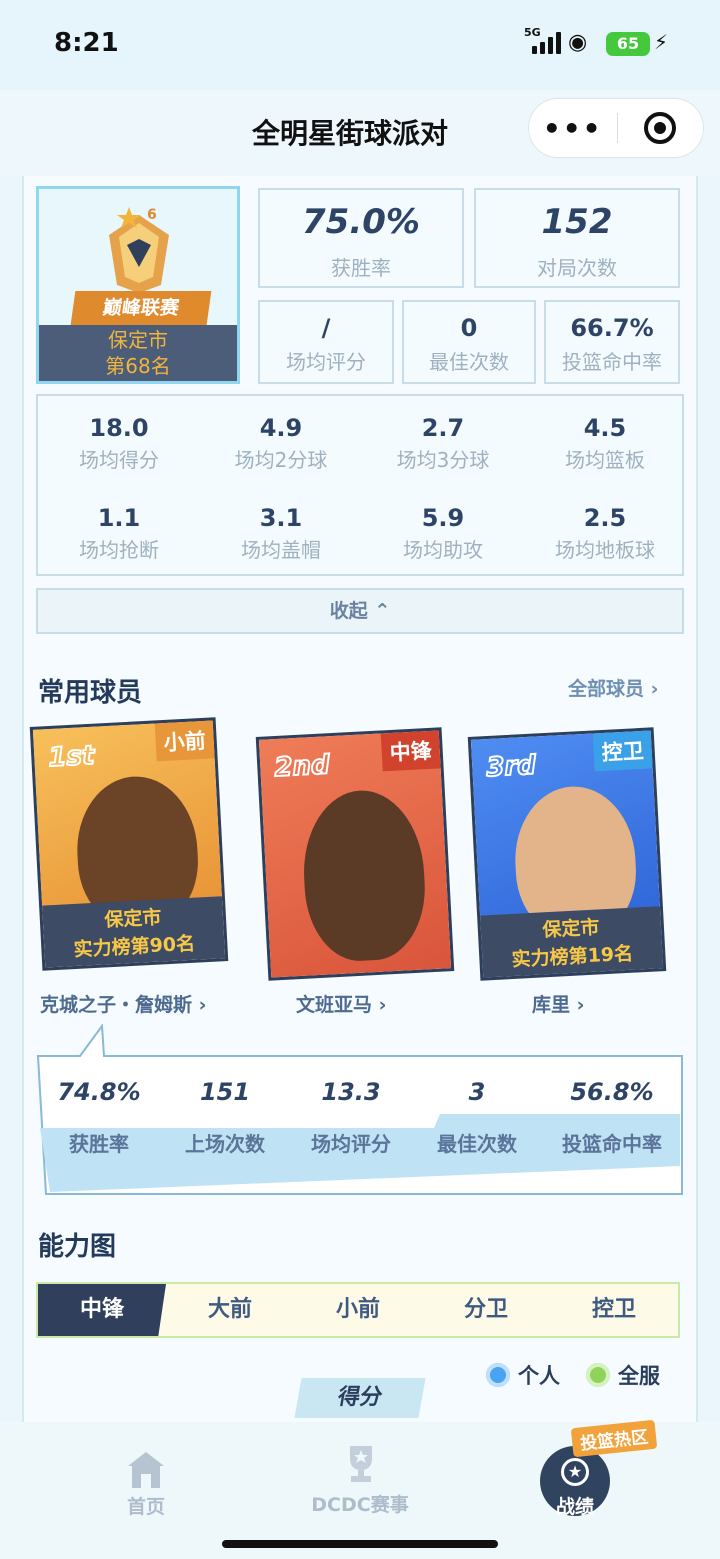 This screenshot has height=1559, width=720. I want to click on position-tabs: 中锋 大前 小前 分卫 控卫, so click(358, 1310).